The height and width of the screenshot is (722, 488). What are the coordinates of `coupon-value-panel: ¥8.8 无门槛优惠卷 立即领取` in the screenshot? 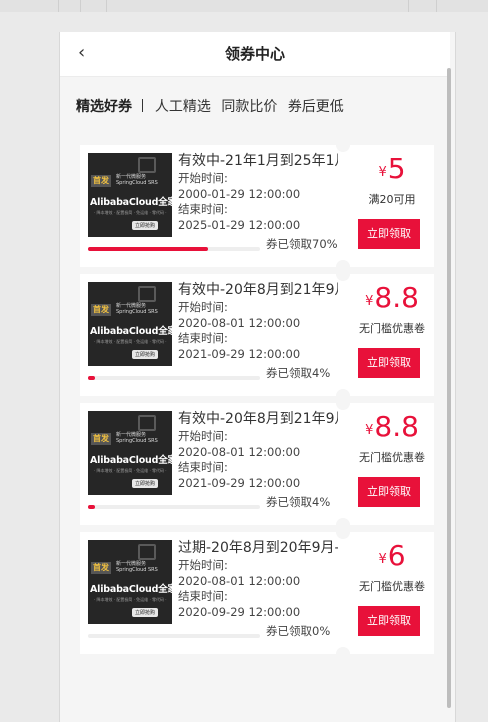 It's located at (392, 464).